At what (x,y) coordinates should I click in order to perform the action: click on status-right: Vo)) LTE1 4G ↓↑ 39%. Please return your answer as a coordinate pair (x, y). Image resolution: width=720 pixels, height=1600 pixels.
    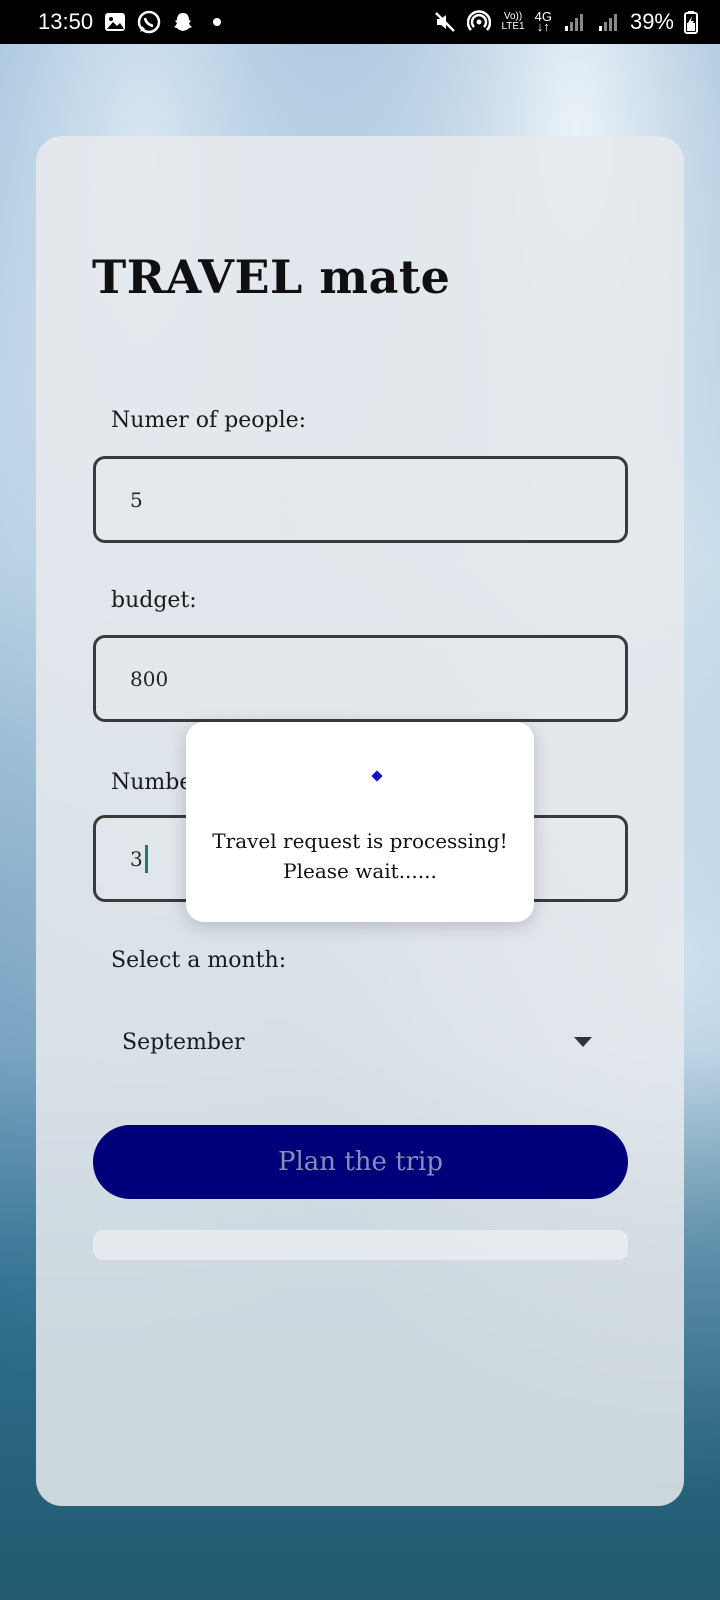
    Looking at the image, I should click on (565, 22).